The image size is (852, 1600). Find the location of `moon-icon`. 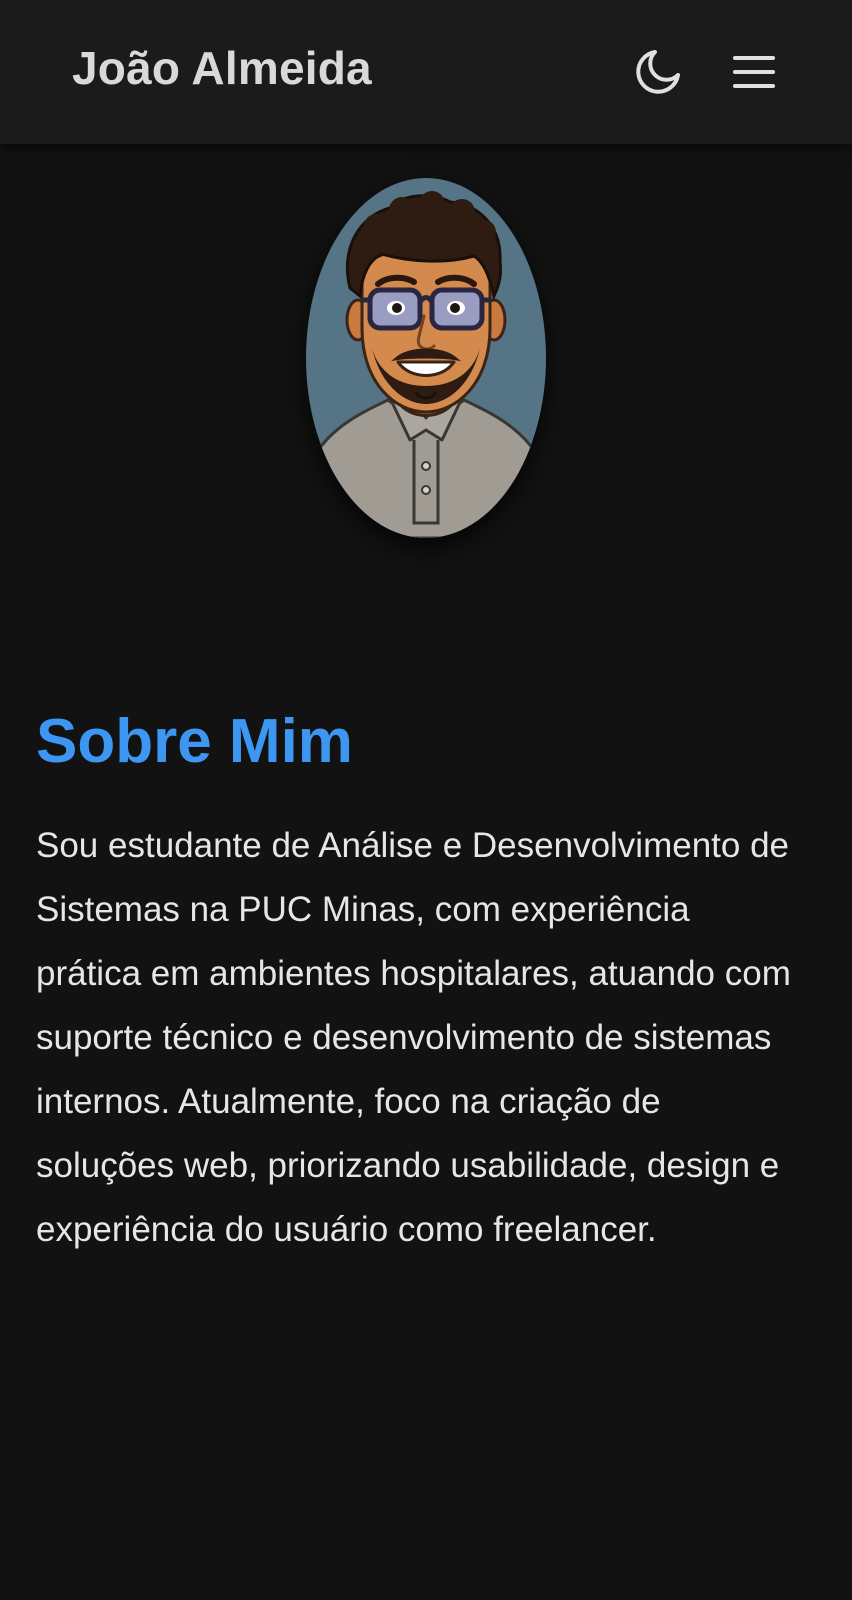

moon-icon is located at coordinates (658, 72).